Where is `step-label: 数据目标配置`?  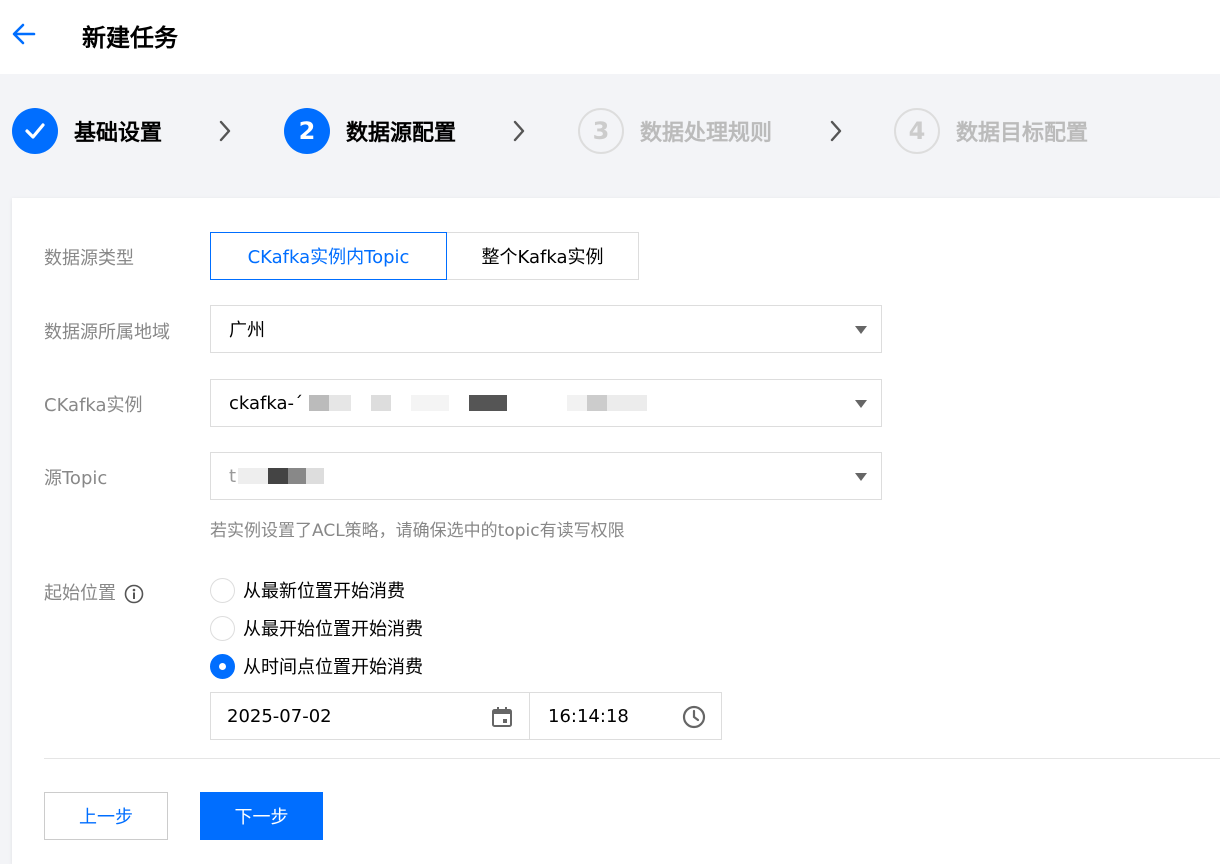 step-label: 数据目标配置 is located at coordinates (1022, 133).